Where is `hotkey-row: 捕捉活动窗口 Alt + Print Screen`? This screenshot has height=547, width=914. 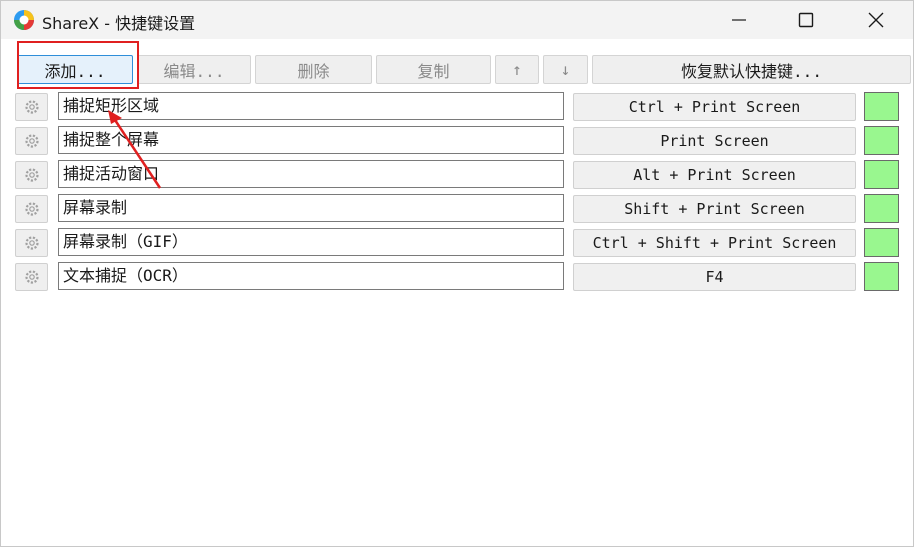
hotkey-row: 捕捉活动窗口 Alt + Print Screen is located at coordinates (457, 175).